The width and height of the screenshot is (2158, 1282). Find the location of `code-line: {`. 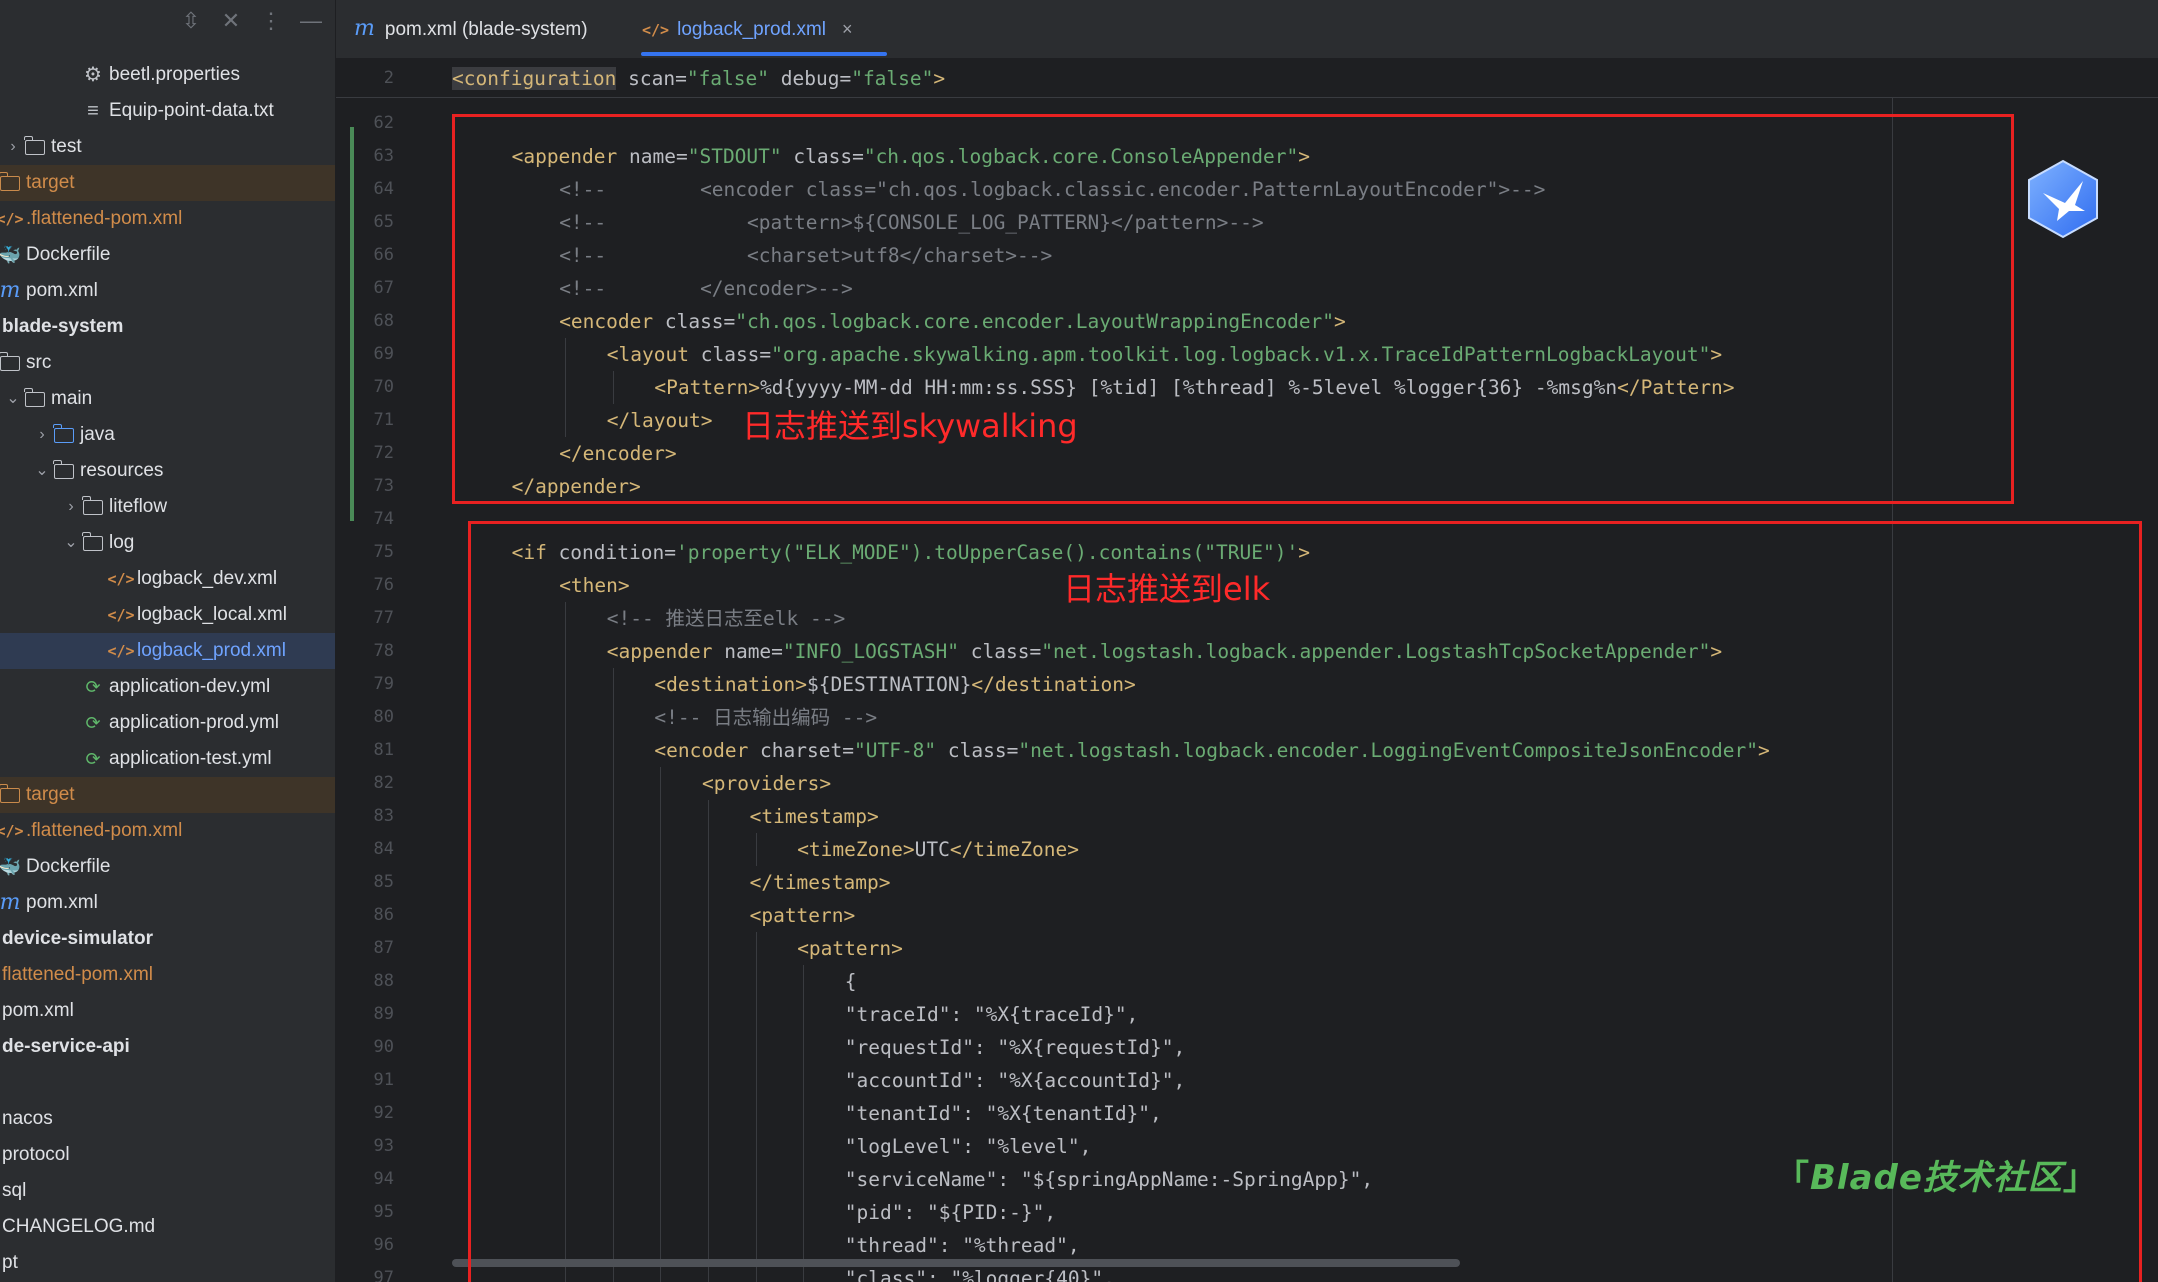

code-line: { is located at coordinates (851, 981).